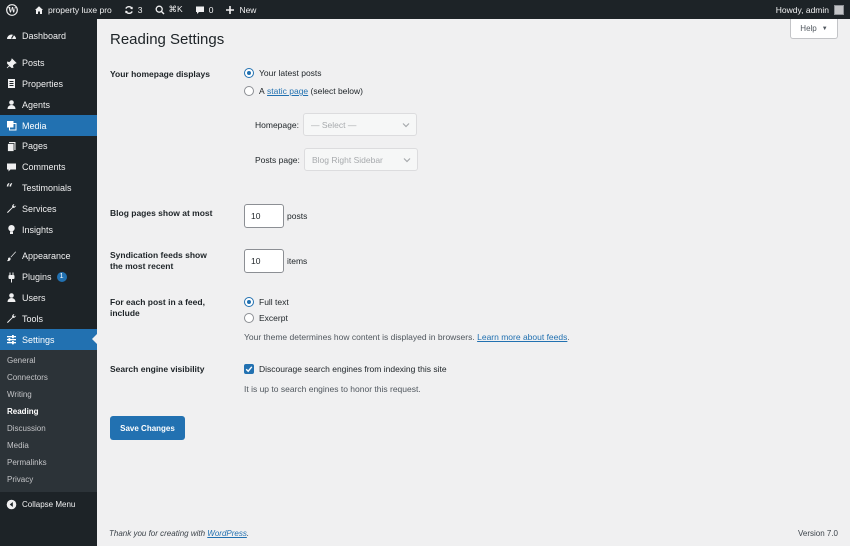  I want to click on items-unit: items, so click(297, 261).